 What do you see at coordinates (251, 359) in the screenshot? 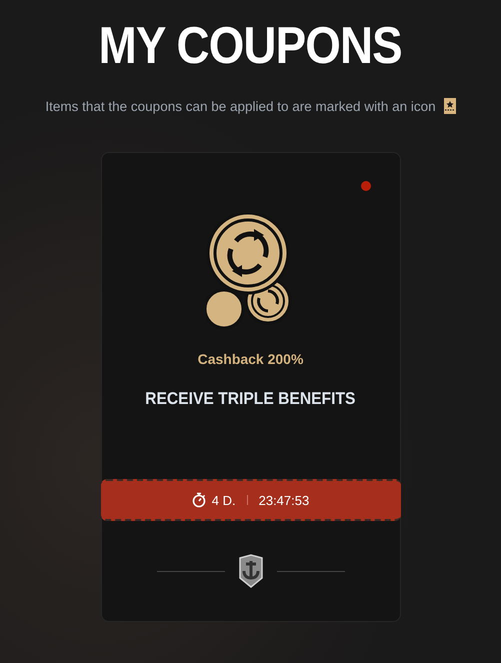
I see `coupon-name: Cashback 200%` at bounding box center [251, 359].